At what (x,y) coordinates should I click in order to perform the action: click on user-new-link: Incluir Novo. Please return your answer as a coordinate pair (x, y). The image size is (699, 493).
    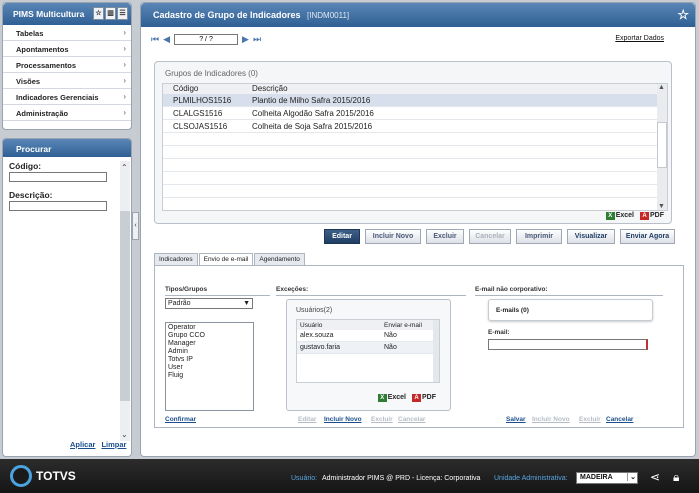
    Looking at the image, I should click on (343, 419).